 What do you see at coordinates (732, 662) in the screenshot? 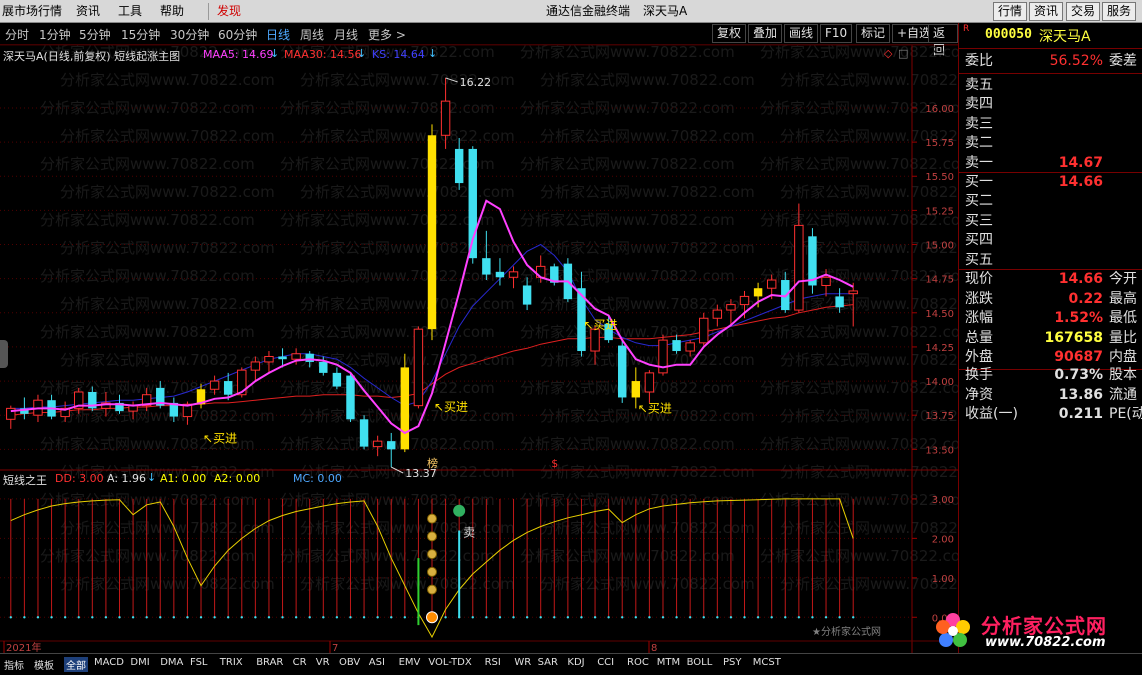
I see `indicator-tab-psy: PSY` at bounding box center [732, 662].